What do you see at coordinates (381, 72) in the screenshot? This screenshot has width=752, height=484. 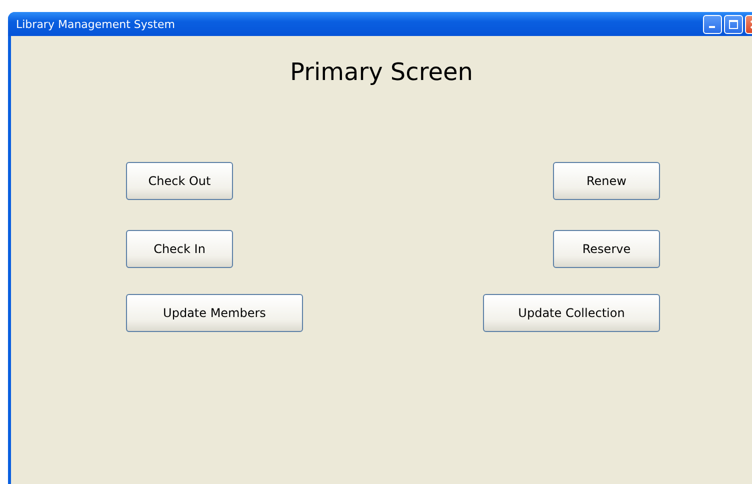 I see `screen-heading: Primary Screen` at bounding box center [381, 72].